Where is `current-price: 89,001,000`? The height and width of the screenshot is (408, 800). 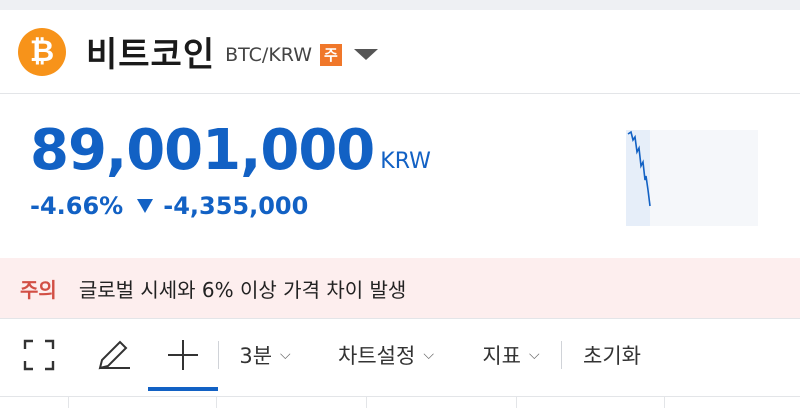 current-price: 89,001,000 is located at coordinates (202, 150).